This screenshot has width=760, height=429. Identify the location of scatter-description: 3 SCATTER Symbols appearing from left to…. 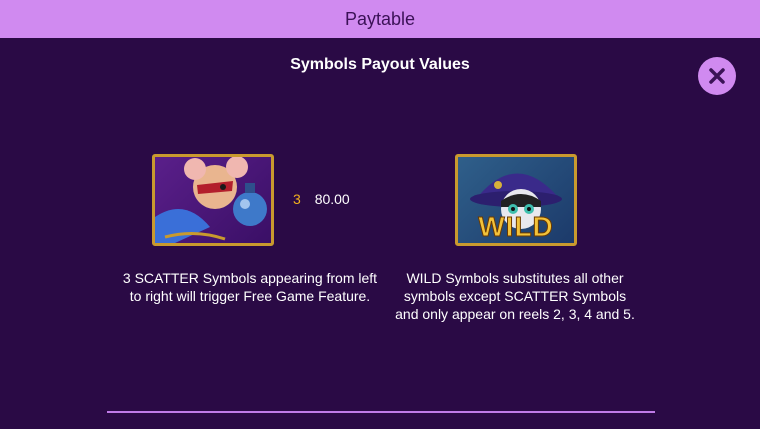
(250, 287).